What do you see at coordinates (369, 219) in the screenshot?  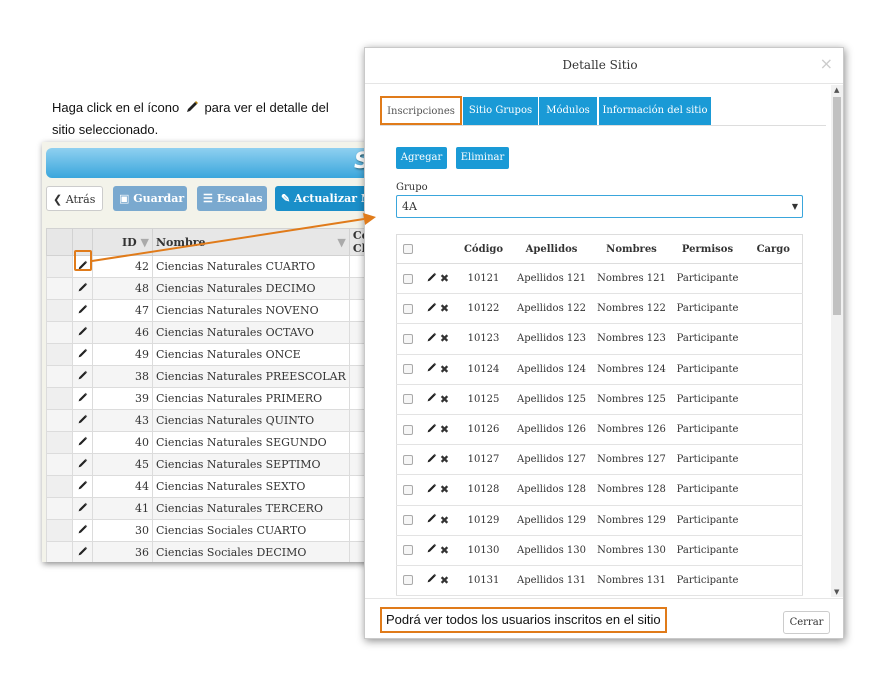 I see `arrowhead-icon` at bounding box center [369, 219].